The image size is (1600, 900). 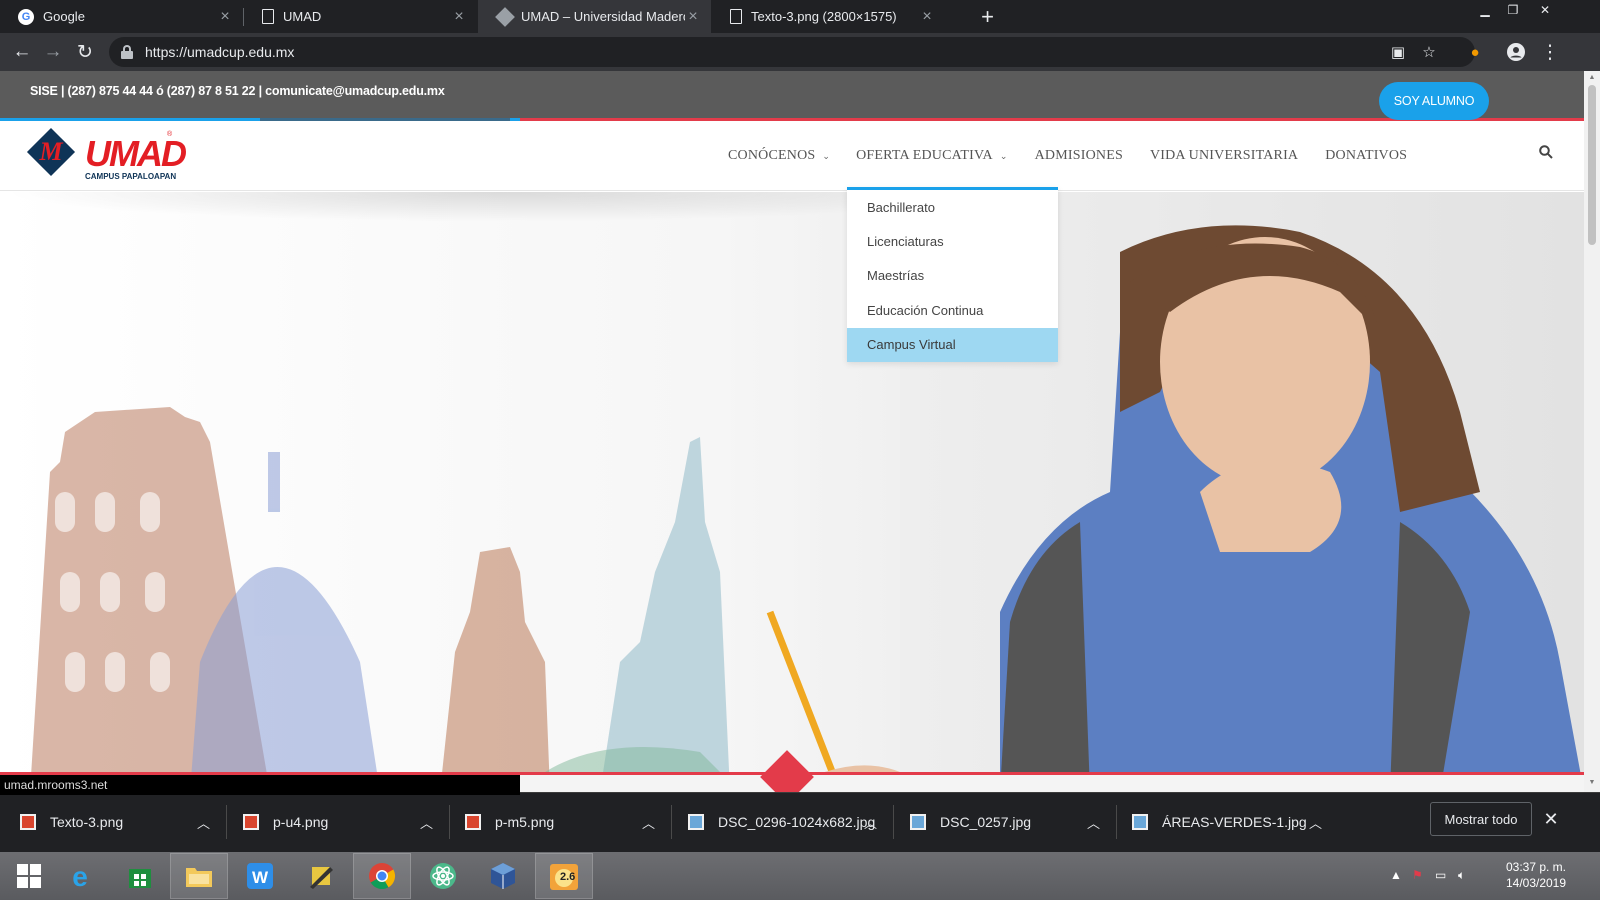 I want to click on chevron-up-icon: ▲, so click(x=1396, y=875).